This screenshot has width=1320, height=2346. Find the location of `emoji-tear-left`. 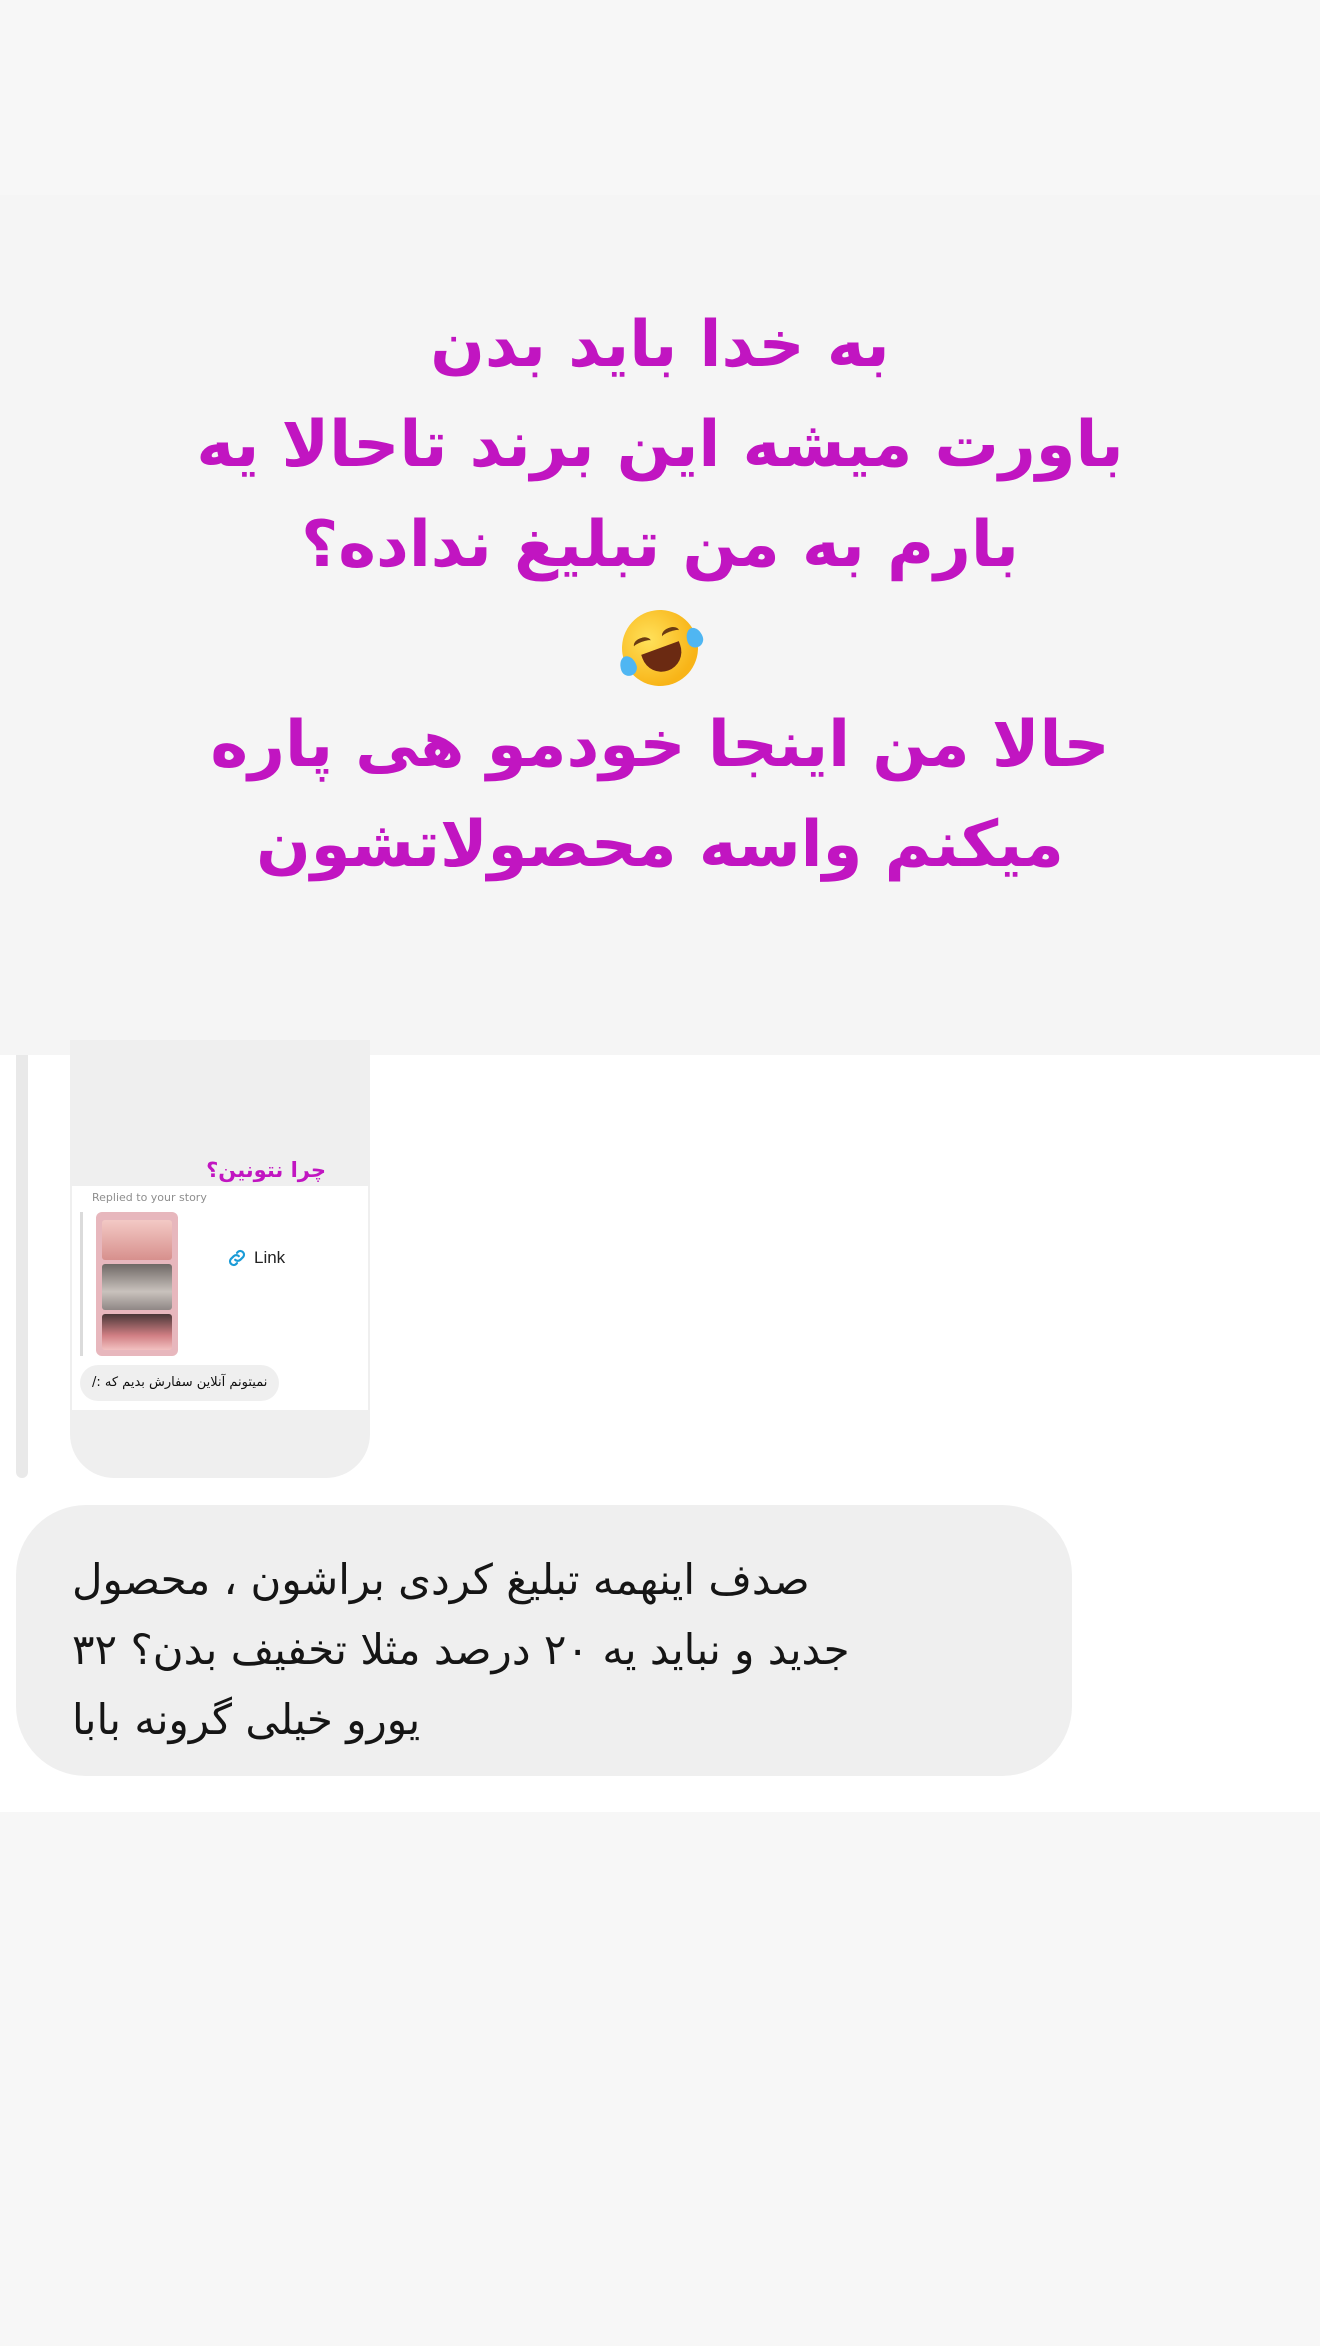

emoji-tear-left is located at coordinates (628, 666).